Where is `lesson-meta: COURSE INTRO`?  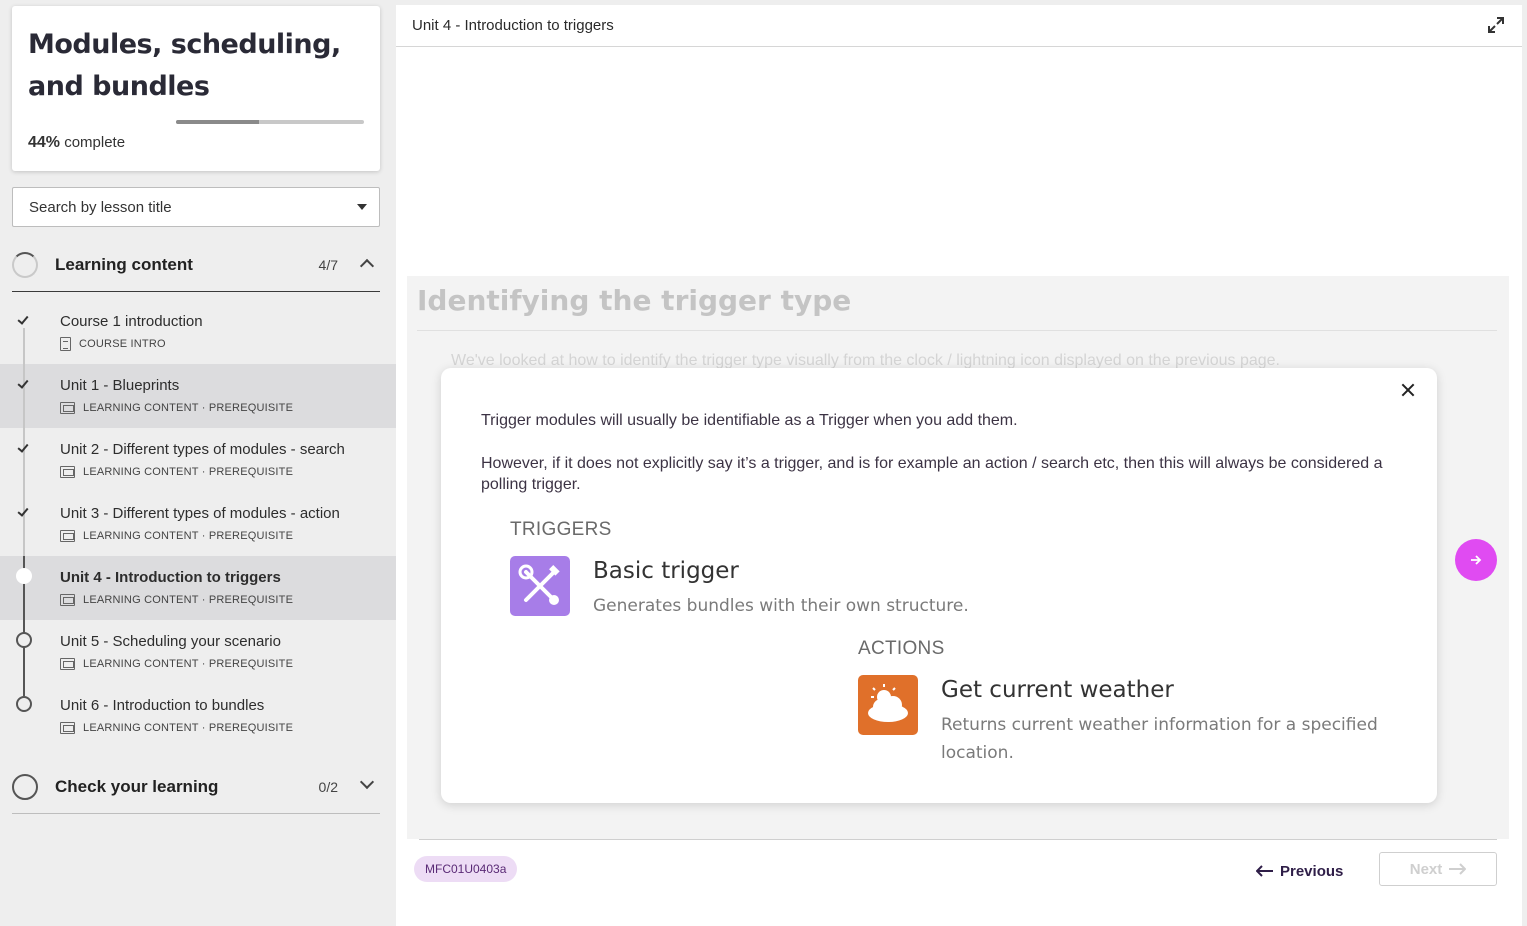 lesson-meta: COURSE INTRO is located at coordinates (113, 344).